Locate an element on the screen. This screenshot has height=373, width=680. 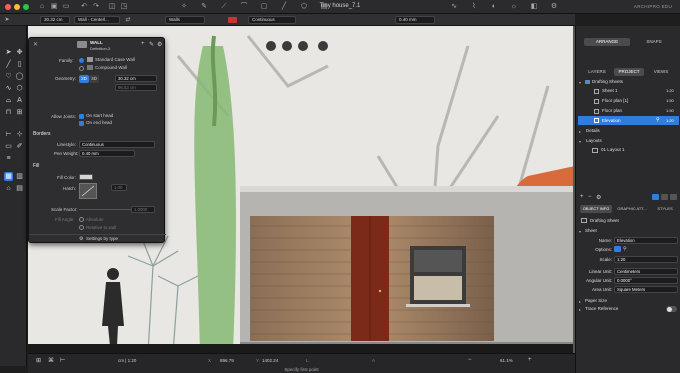
area-unit-dropdown: Square Meters is located at coordinates (646, 289).